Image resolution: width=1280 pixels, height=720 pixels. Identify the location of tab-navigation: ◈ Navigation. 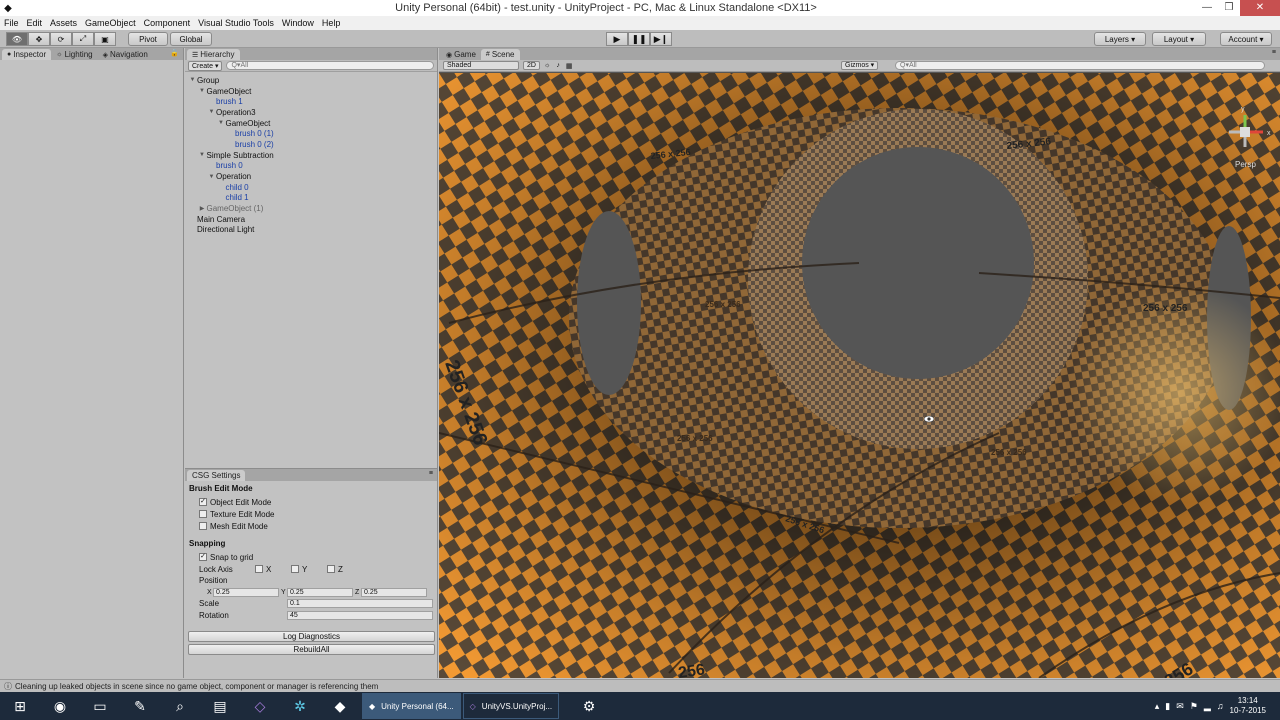
(125, 54).